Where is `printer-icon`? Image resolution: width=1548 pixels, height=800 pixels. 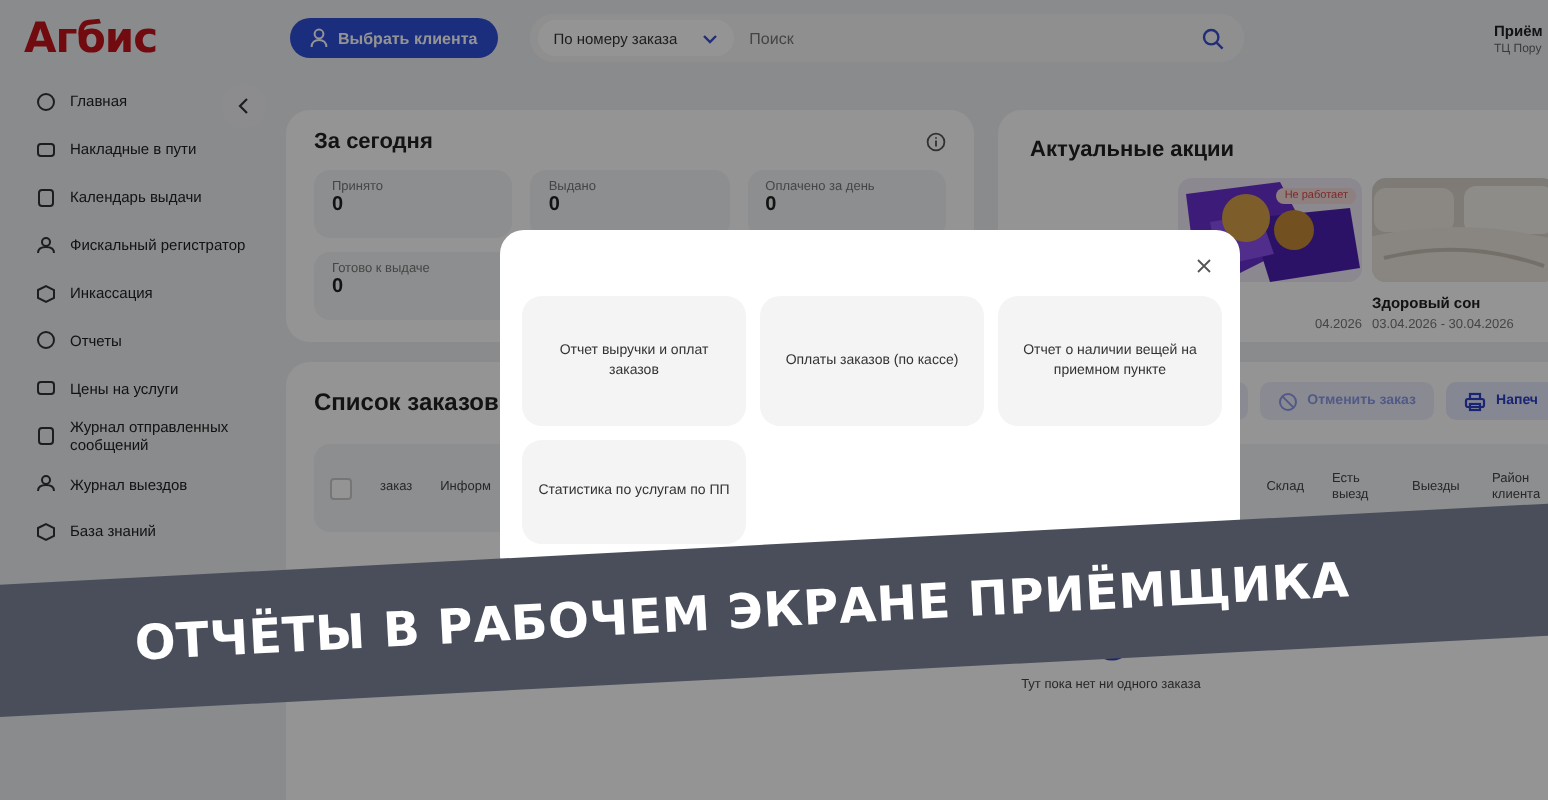
printer-icon is located at coordinates (1475, 401).